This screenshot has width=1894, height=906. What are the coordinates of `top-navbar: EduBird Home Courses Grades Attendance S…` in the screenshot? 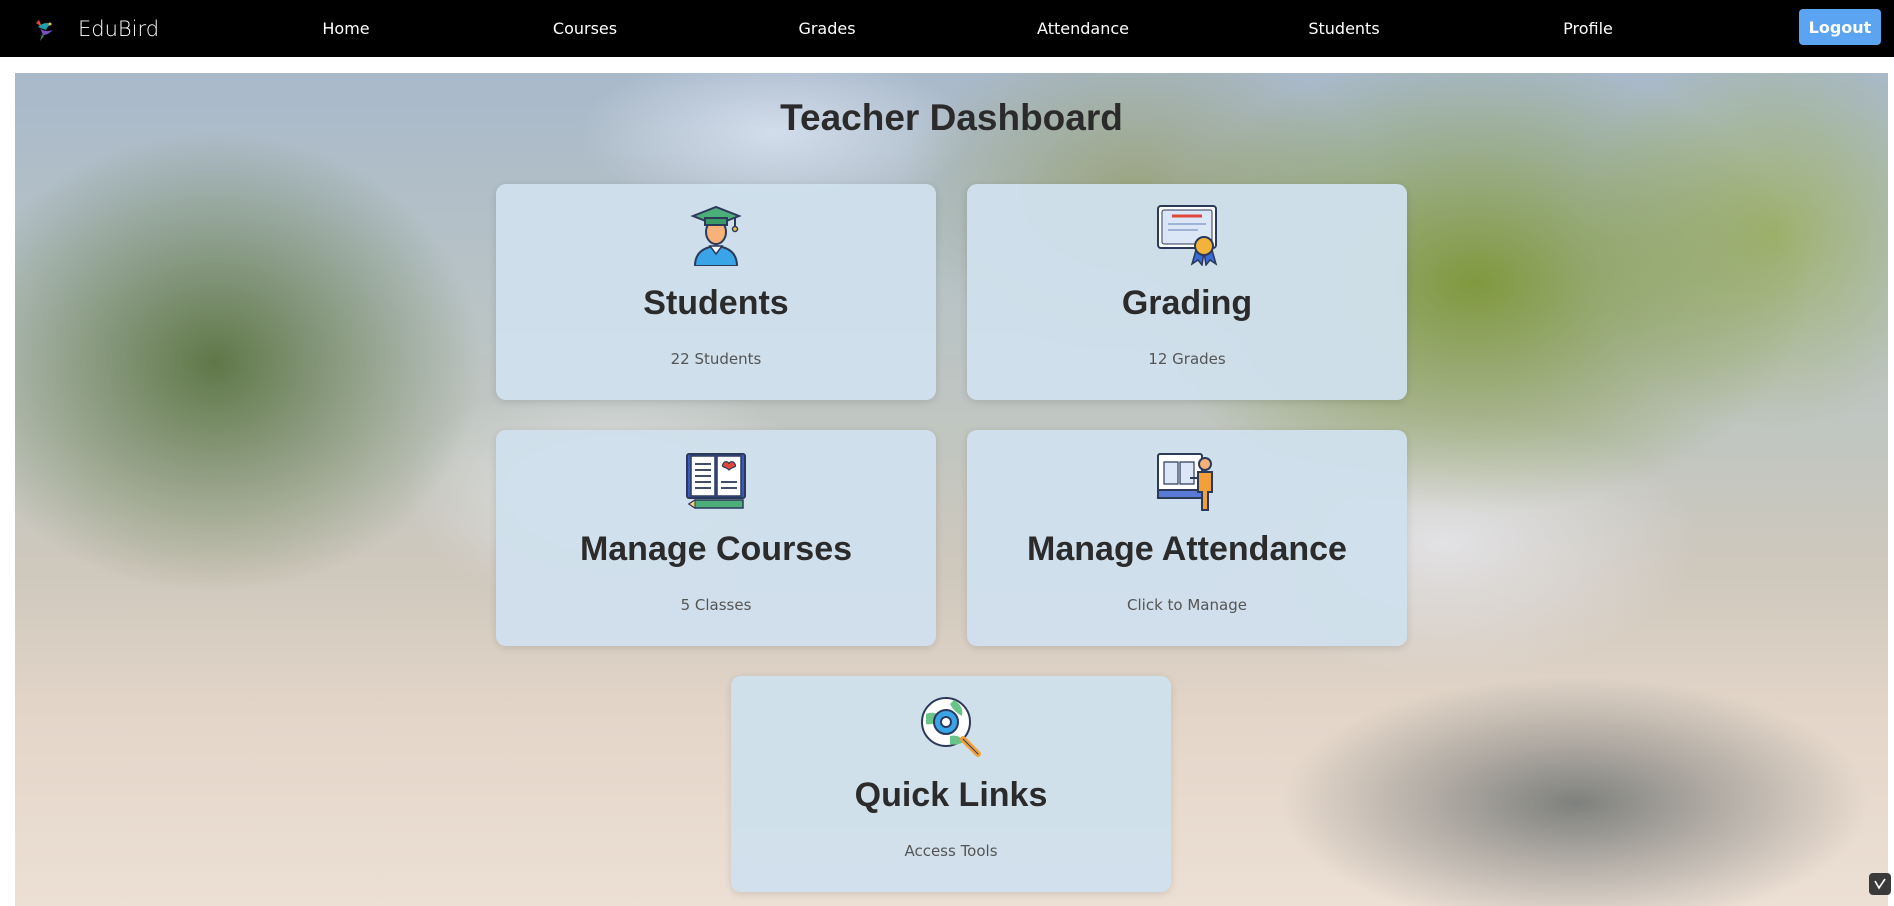 It's located at (947, 28).